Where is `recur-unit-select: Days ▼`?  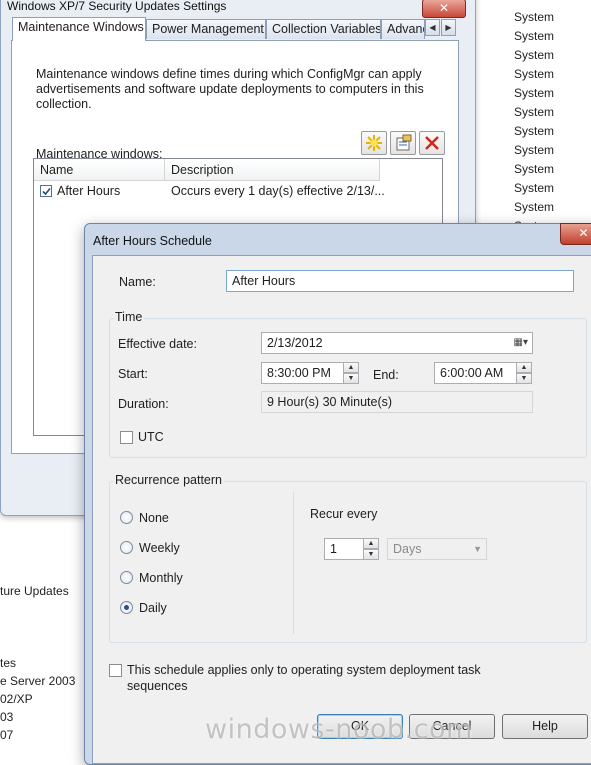
recur-unit-select: Days ▼ is located at coordinates (437, 549).